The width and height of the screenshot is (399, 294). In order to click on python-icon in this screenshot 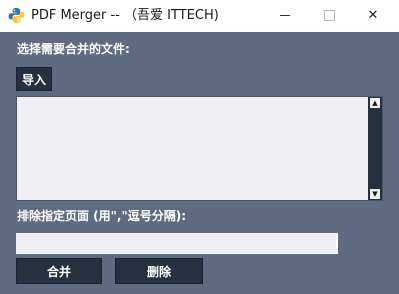, I will do `click(16, 15)`.